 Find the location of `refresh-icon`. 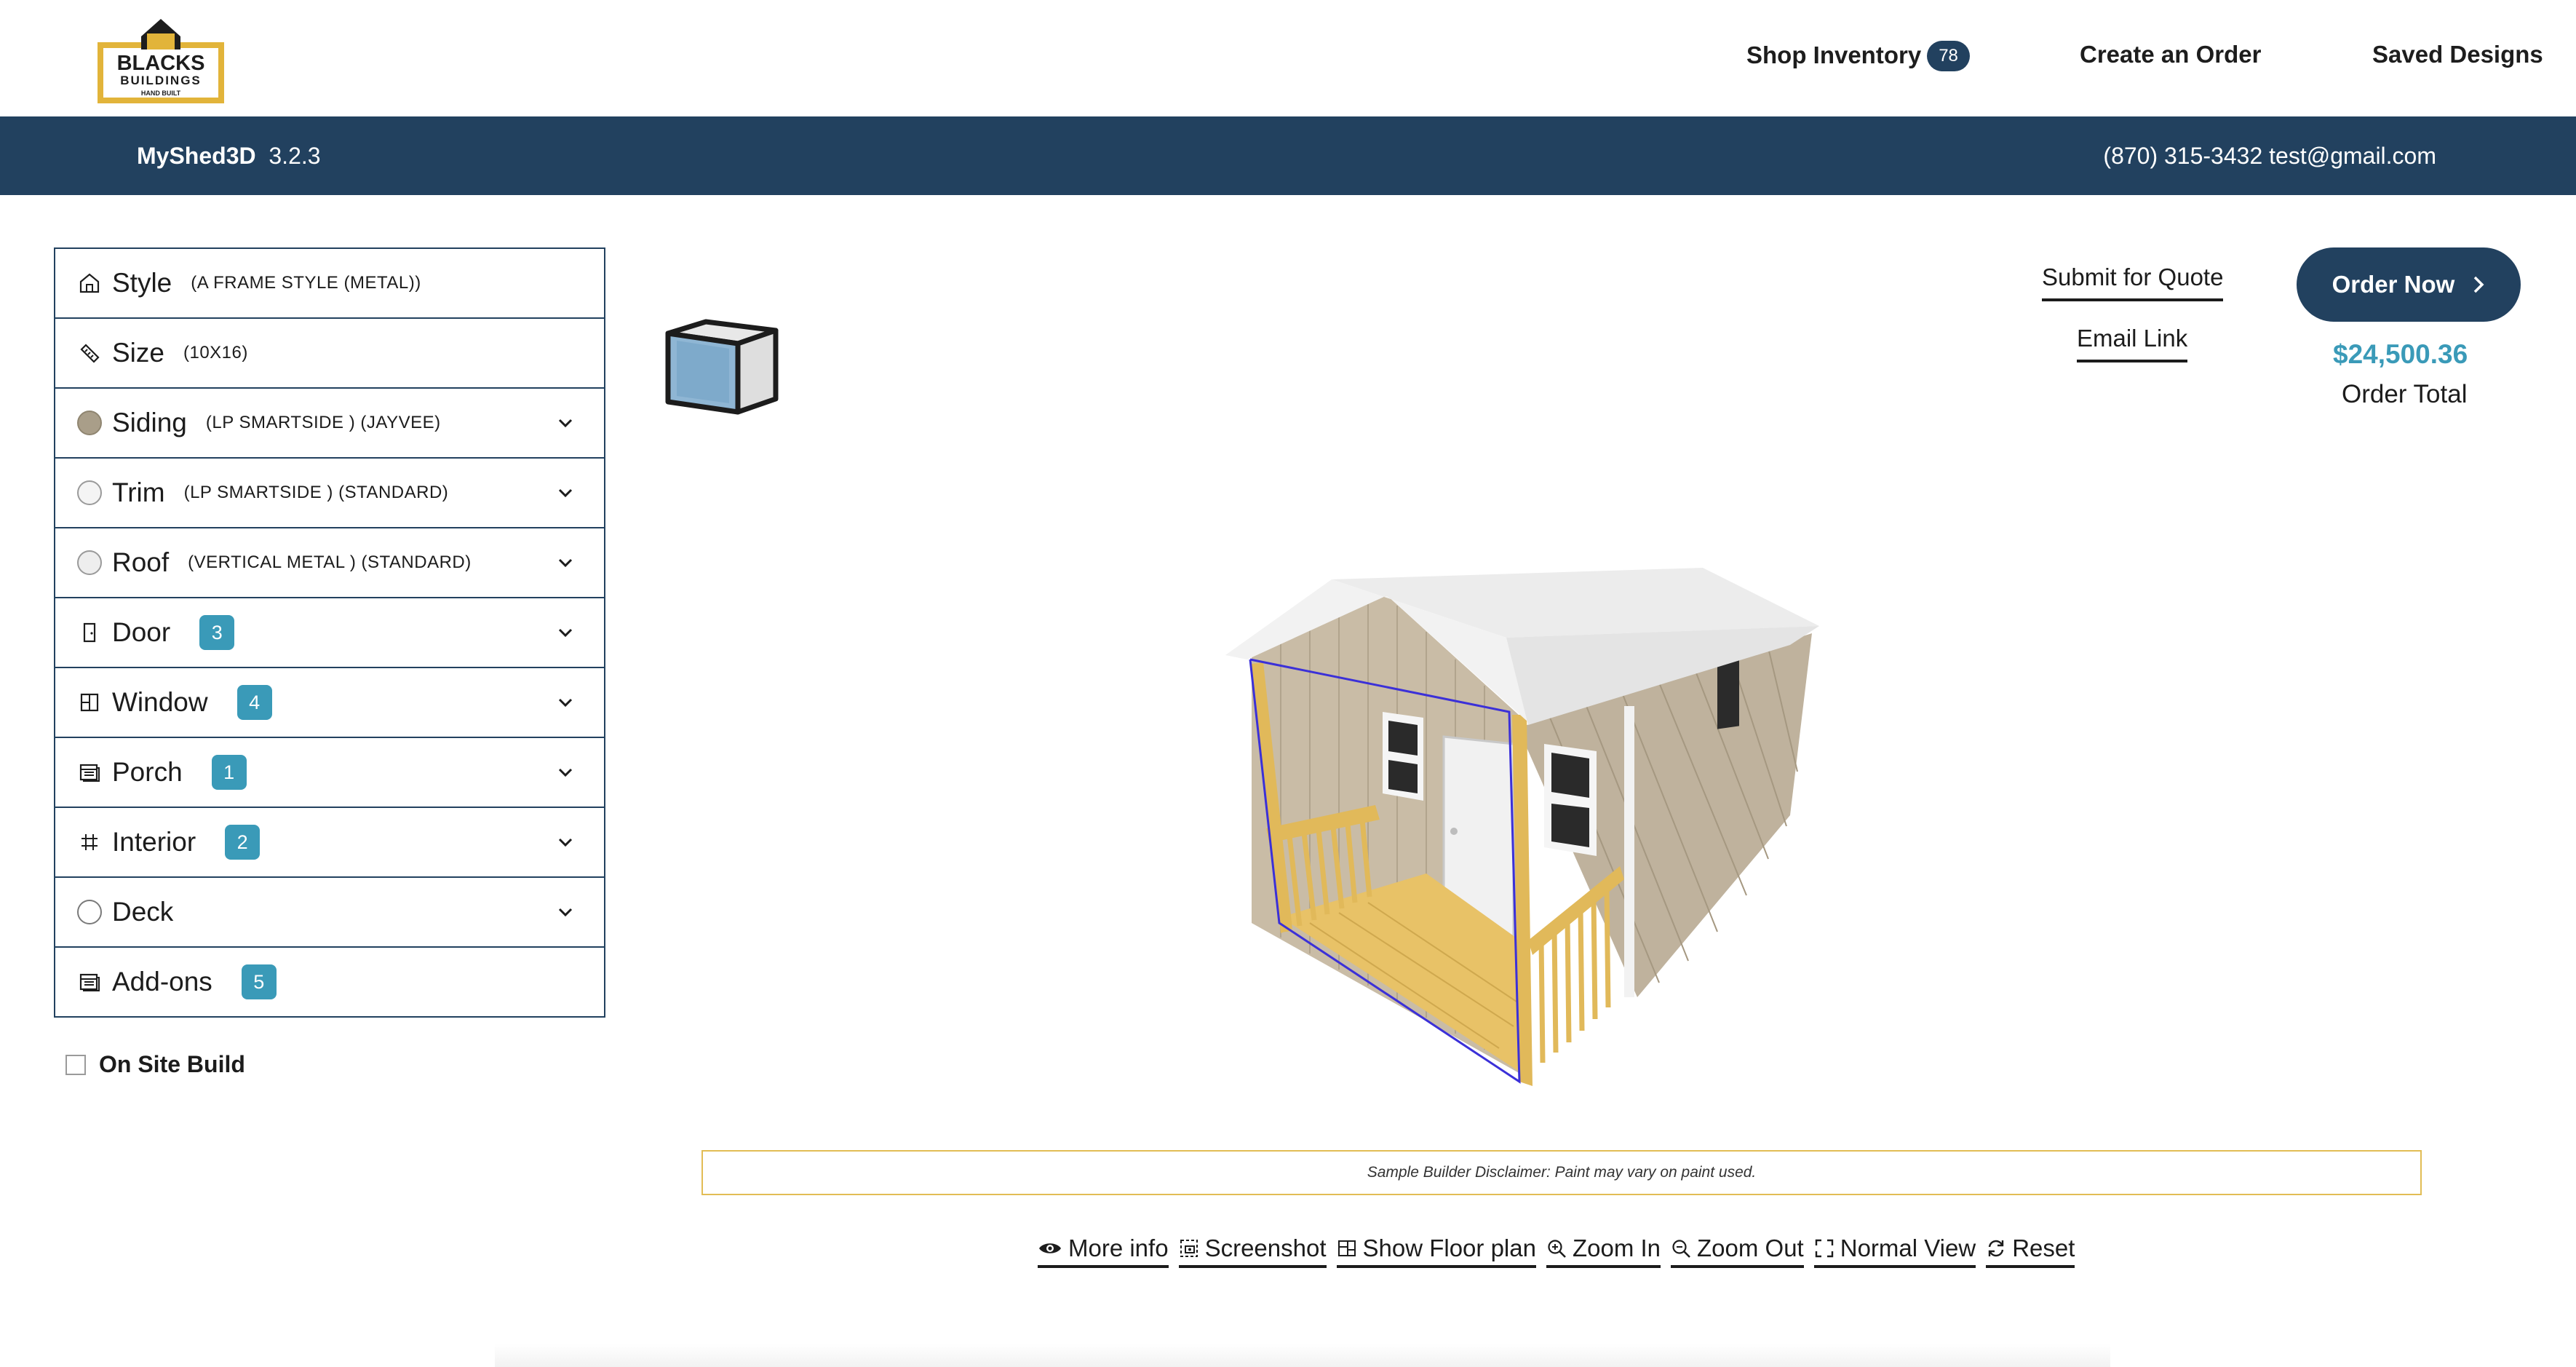

refresh-icon is located at coordinates (1996, 1248).